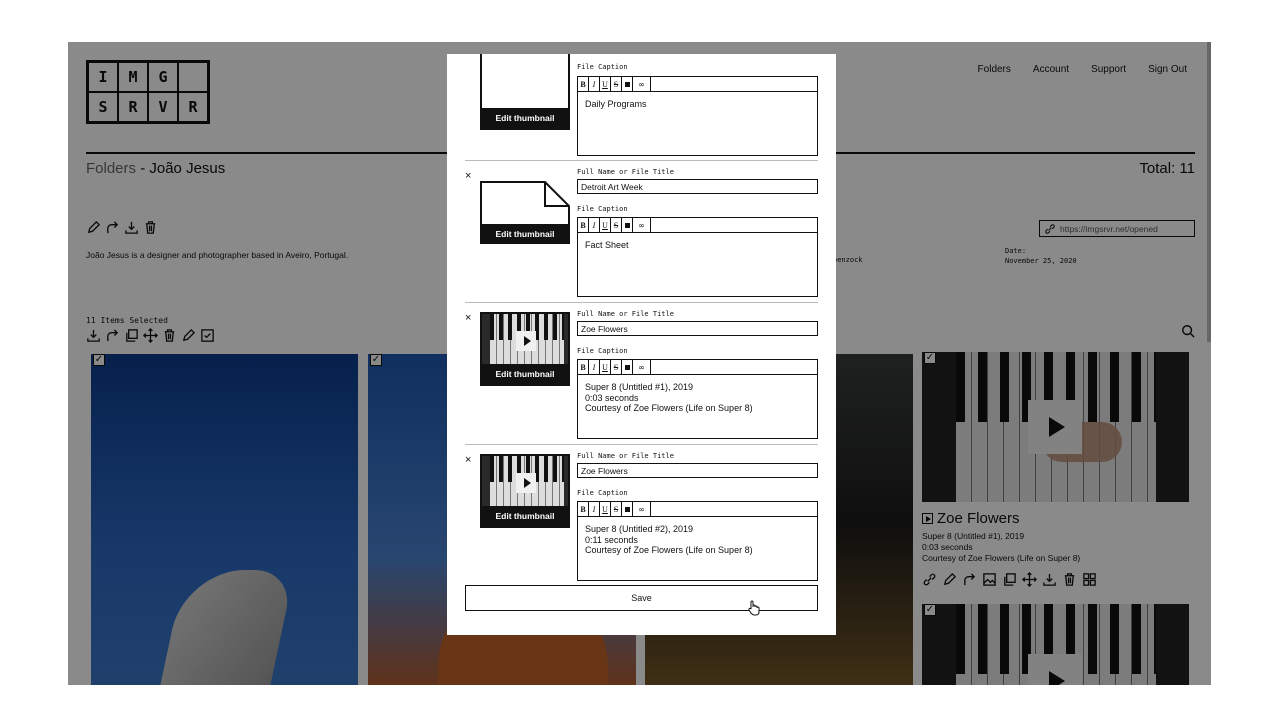 Image resolution: width=1280 pixels, height=720 pixels. What do you see at coordinates (697, 186) in the screenshot?
I see `title-input: Detroit Art Week` at bounding box center [697, 186].